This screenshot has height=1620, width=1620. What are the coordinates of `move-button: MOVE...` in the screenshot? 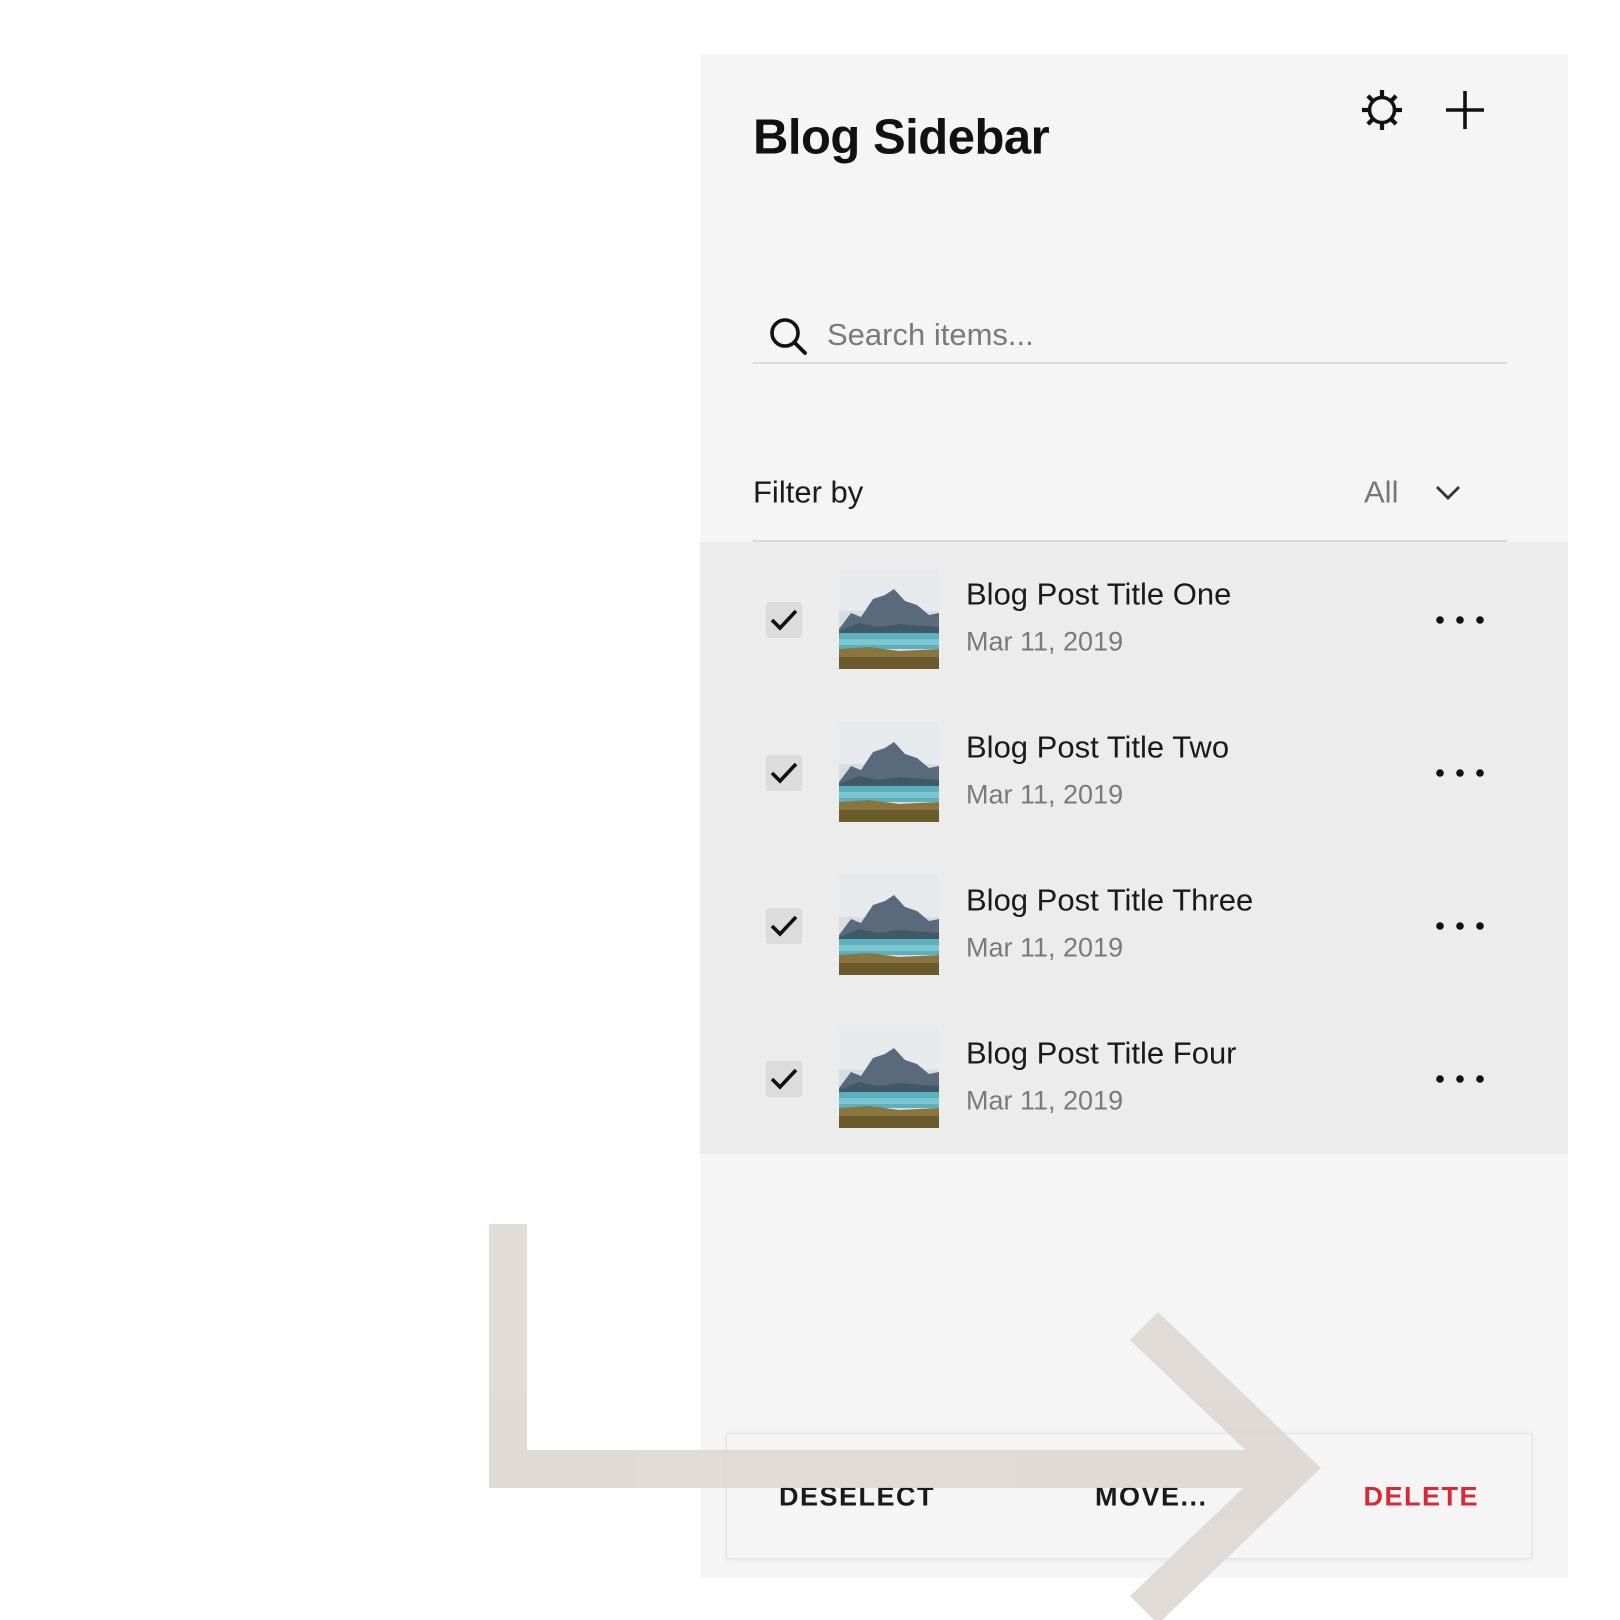 It's located at (1151, 1497).